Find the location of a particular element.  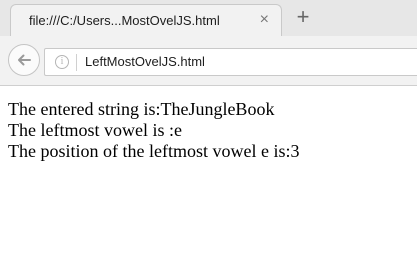

close-icon: × is located at coordinates (264, 20).